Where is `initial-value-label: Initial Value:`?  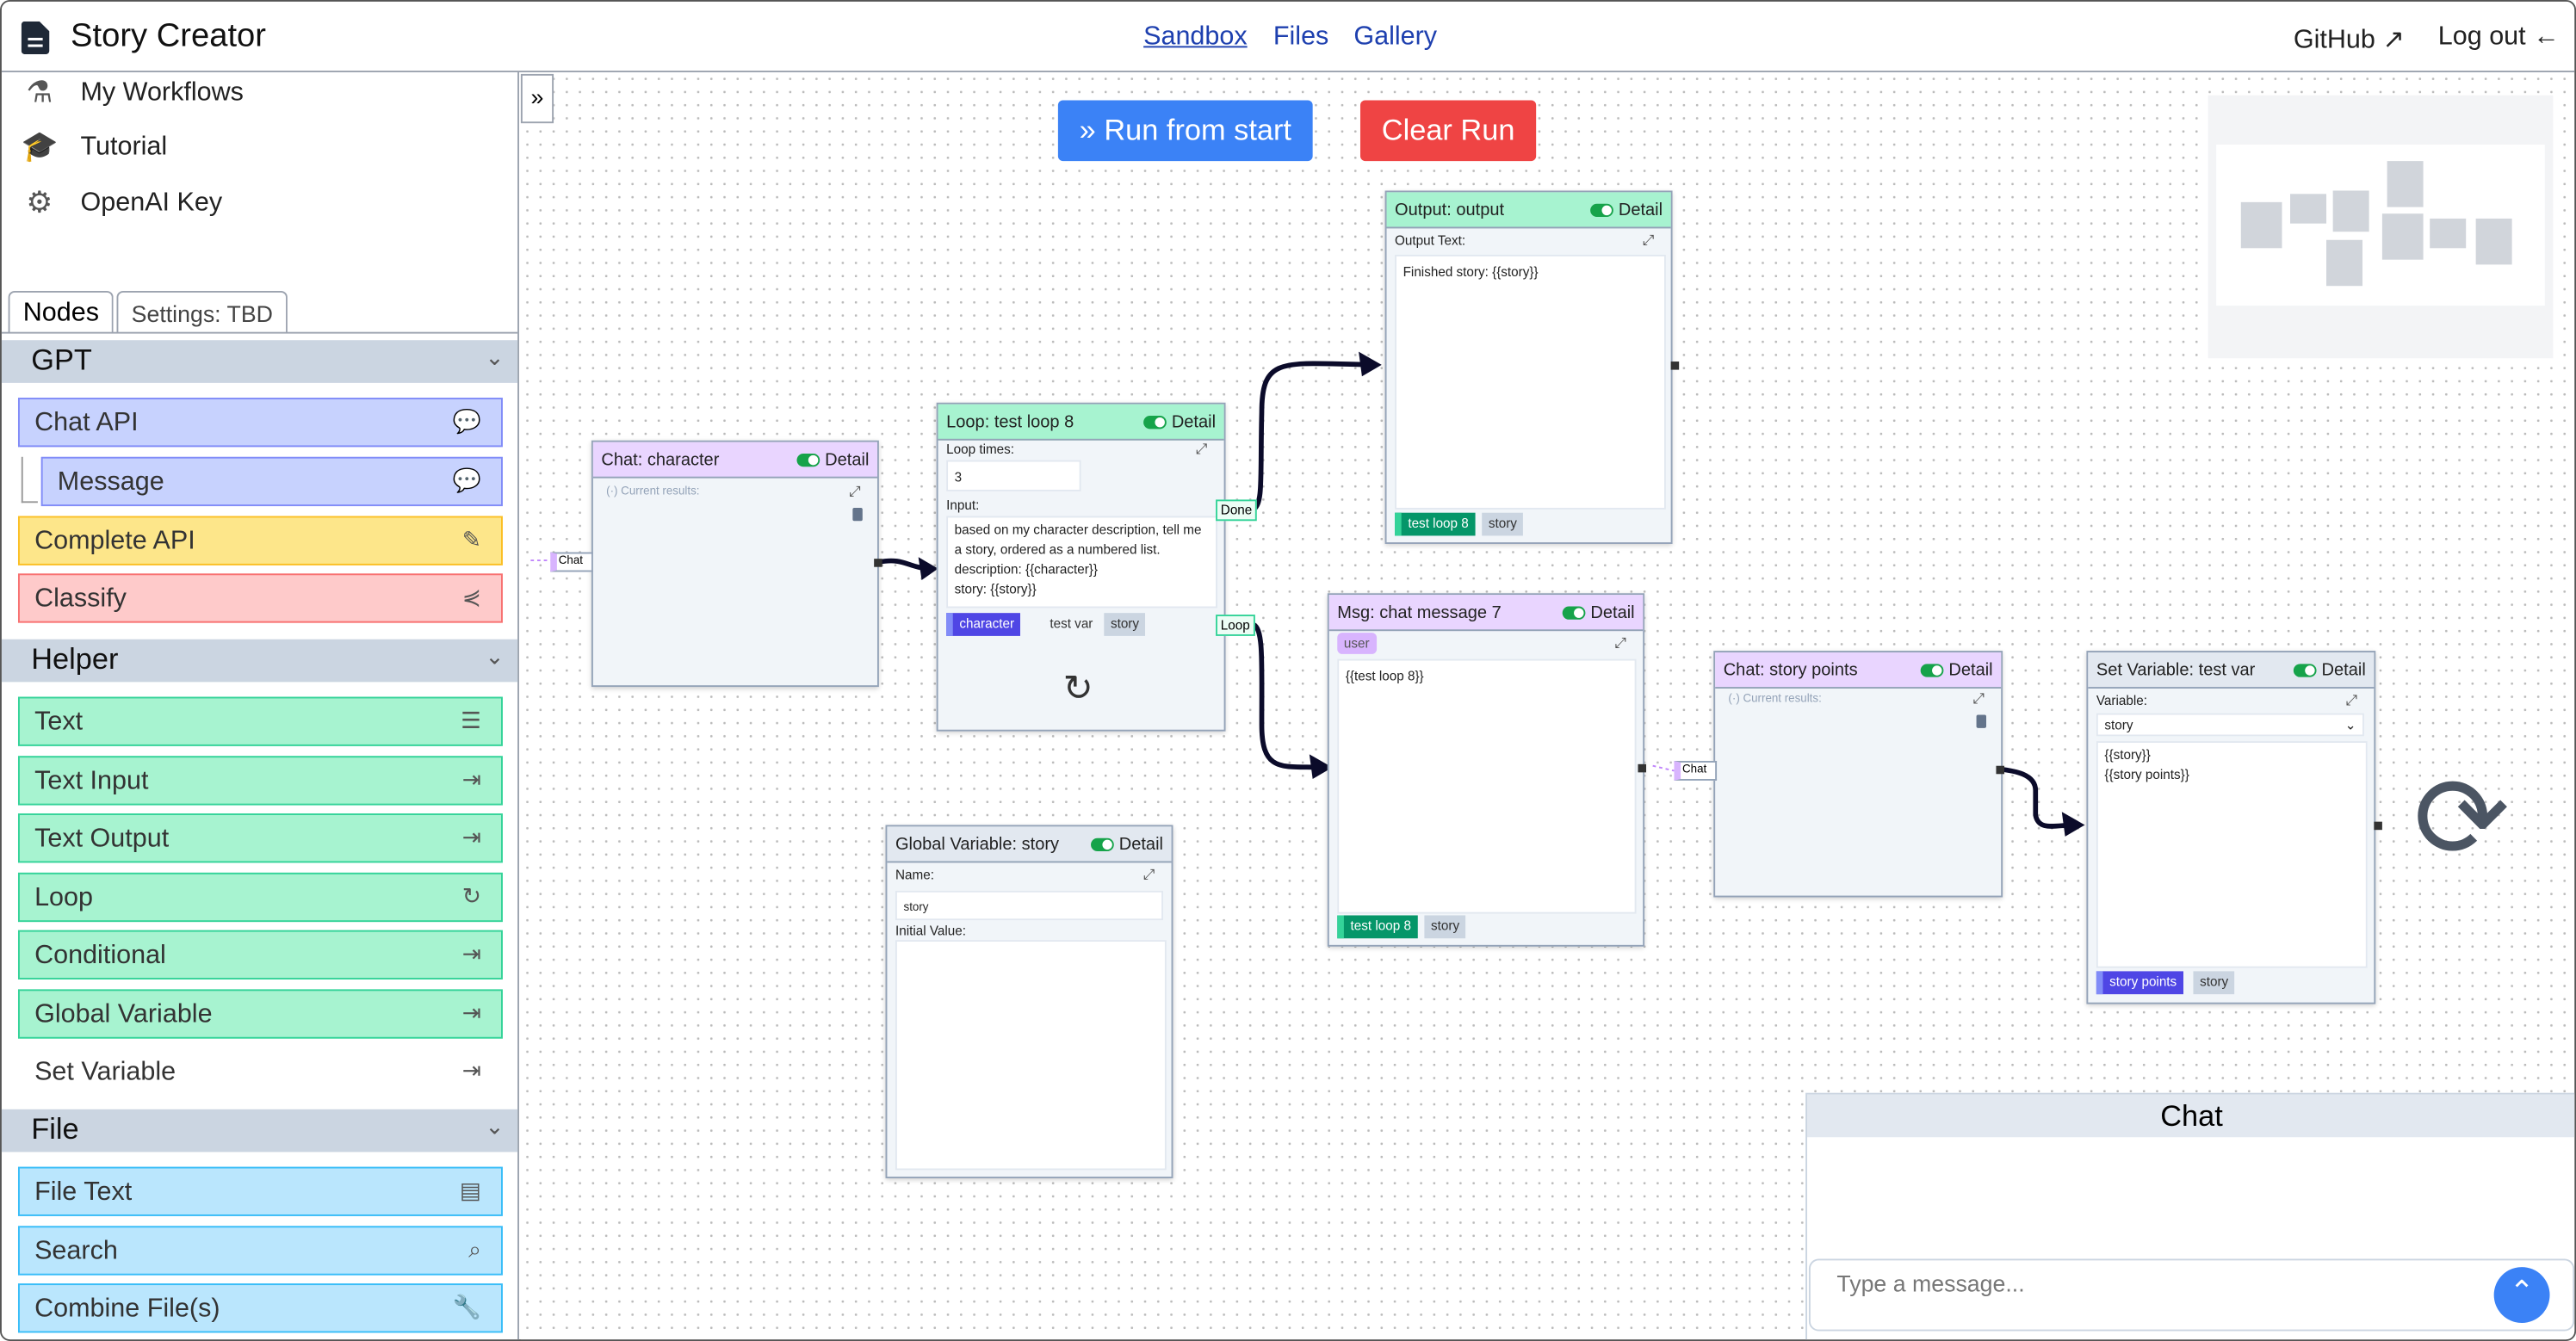 initial-value-label: Initial Value: is located at coordinates (931, 932).